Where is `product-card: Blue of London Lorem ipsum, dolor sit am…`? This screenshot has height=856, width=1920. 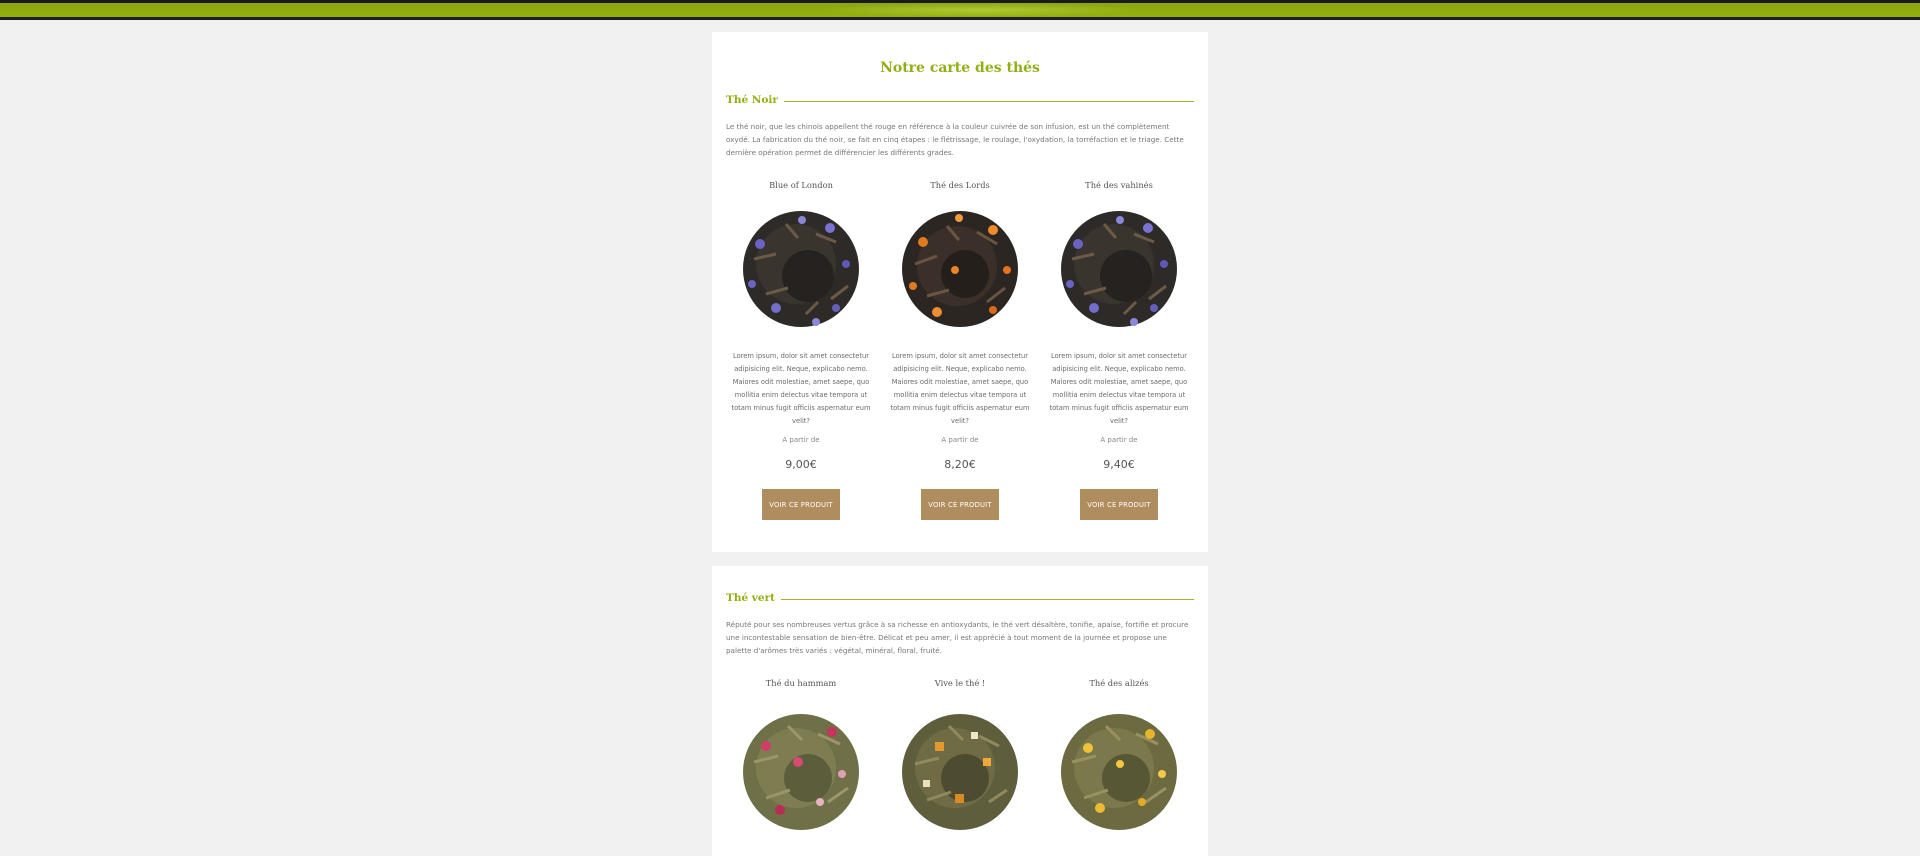
product-card: Blue of London Lorem ipsum, dolor sit am… is located at coordinates (801, 349).